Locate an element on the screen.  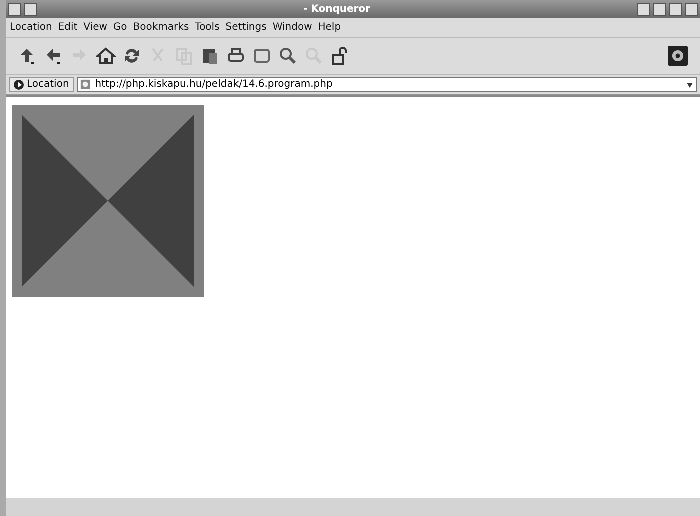
menu-item: Tools is located at coordinates (207, 27).